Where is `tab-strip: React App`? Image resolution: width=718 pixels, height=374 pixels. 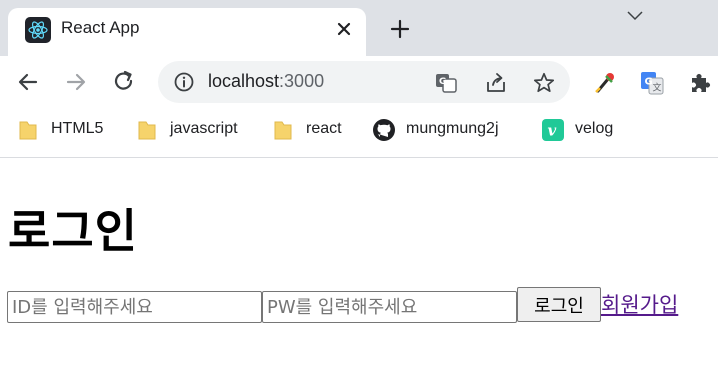 tab-strip: React App is located at coordinates (359, 28).